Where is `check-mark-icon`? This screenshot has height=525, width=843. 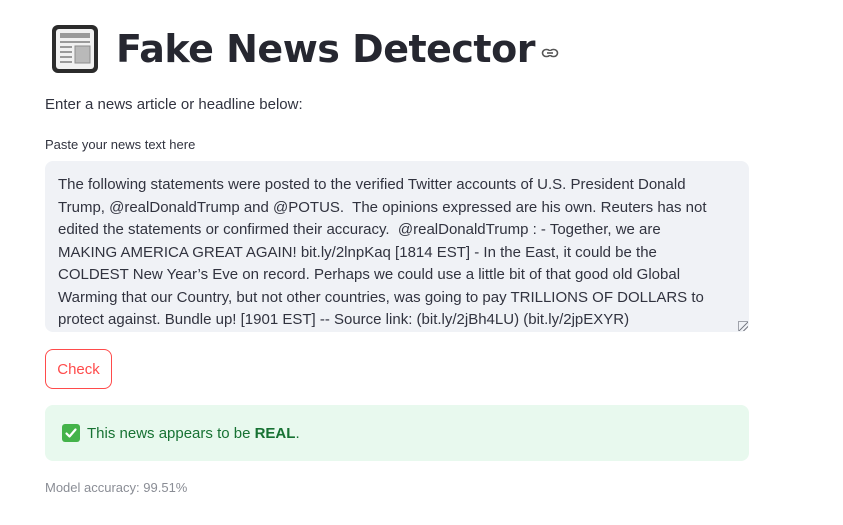 check-mark-icon is located at coordinates (71, 433).